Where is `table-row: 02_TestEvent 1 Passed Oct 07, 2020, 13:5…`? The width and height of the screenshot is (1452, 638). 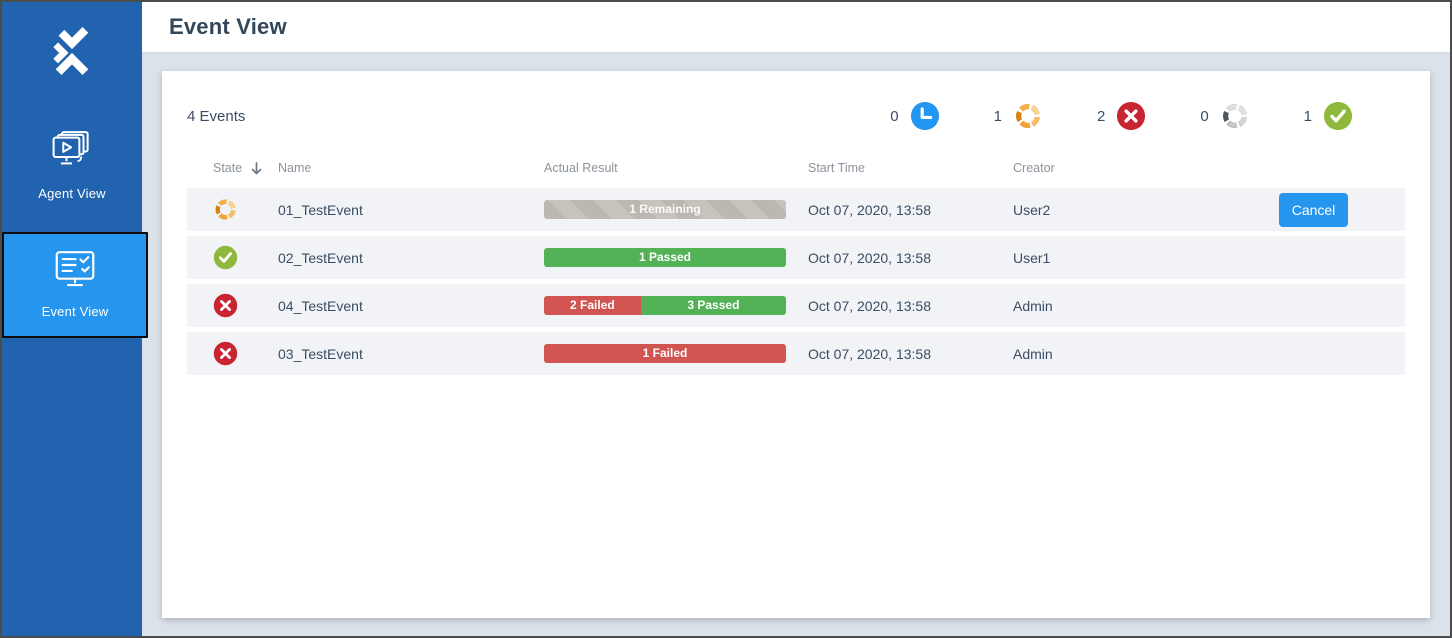 table-row: 02_TestEvent 1 Passed Oct 07, 2020, 13:5… is located at coordinates (796, 257).